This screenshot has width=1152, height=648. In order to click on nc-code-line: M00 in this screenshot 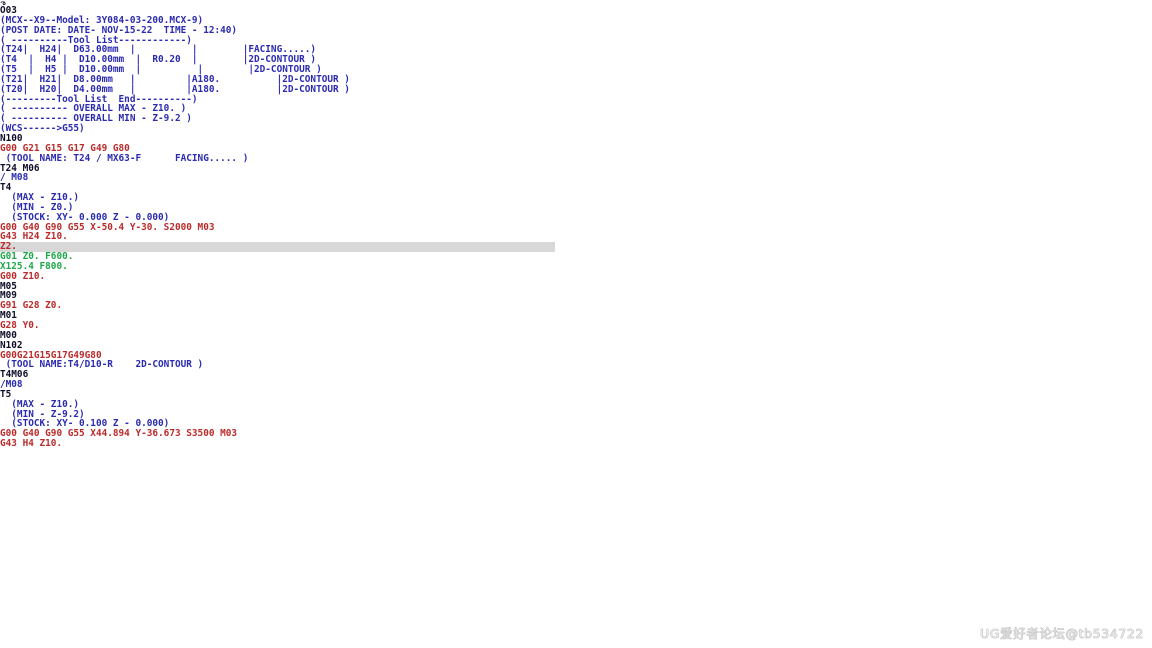, I will do `click(576, 335)`.